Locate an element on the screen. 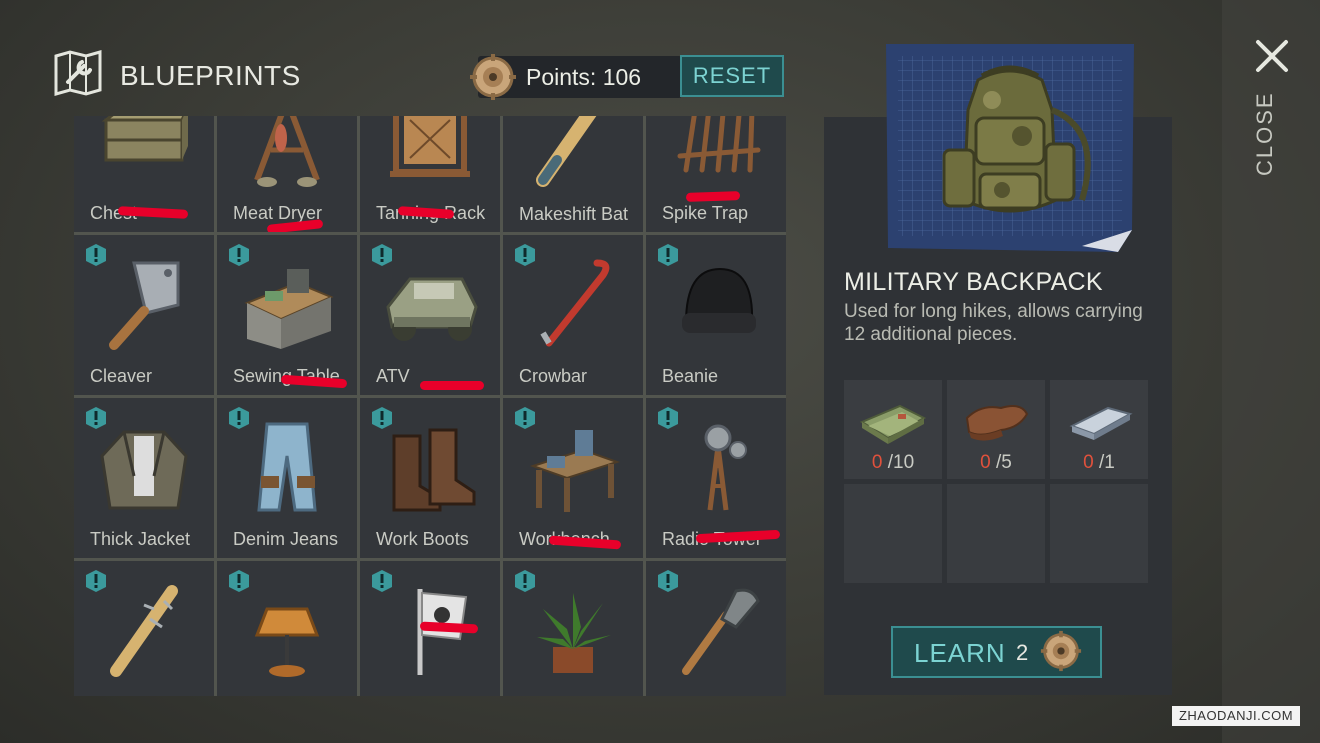 The height and width of the screenshot is (743, 1320). learn-cost: 2 is located at coordinates (1022, 652).